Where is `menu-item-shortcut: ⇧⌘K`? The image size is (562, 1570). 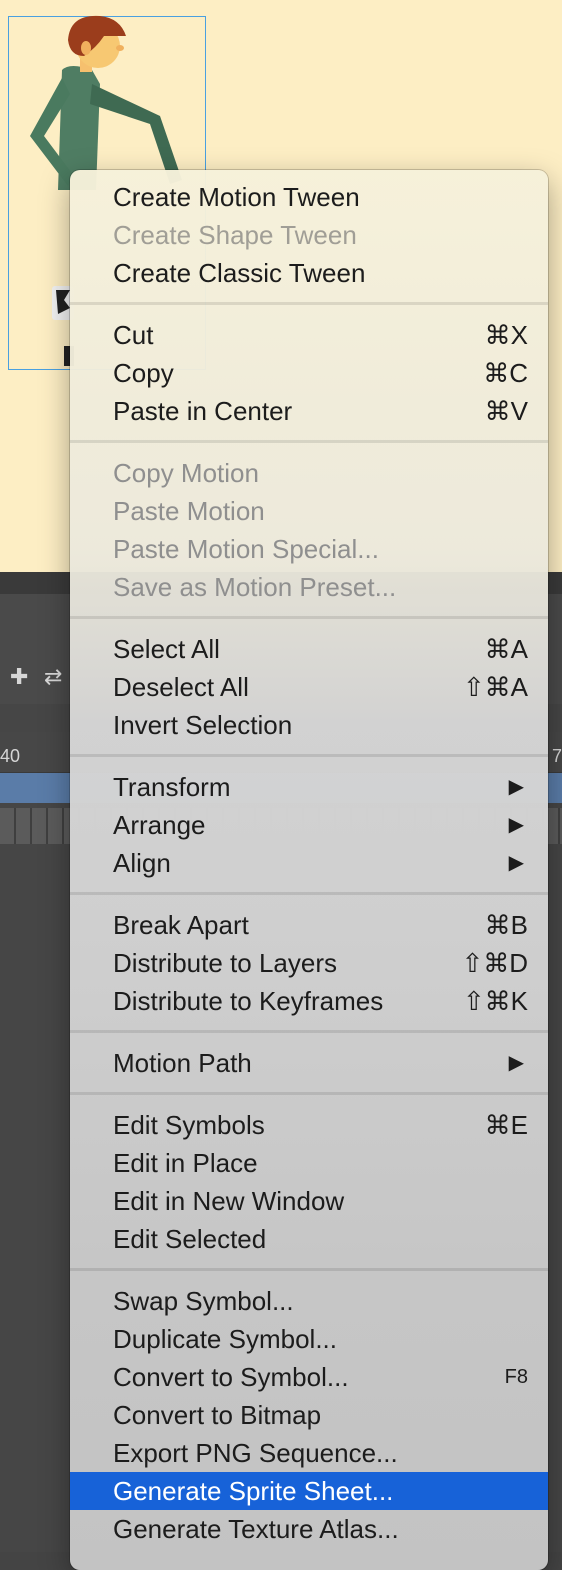
menu-item-shortcut: ⇧⌘K is located at coordinates (495, 1001).